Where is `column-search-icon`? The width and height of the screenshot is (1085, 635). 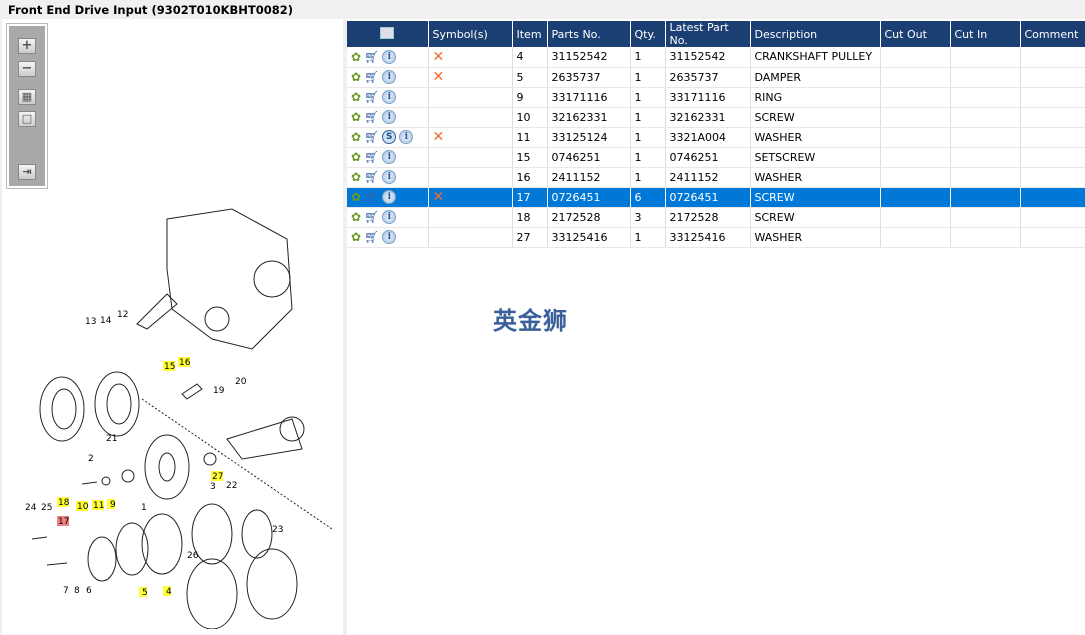 column-search-icon is located at coordinates (387, 32).